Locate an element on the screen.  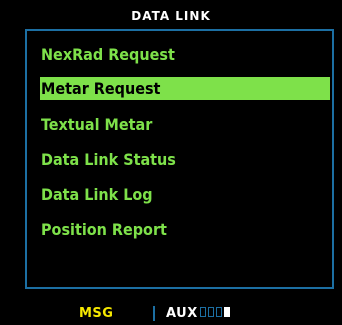
status-divider is located at coordinates (154, 313).